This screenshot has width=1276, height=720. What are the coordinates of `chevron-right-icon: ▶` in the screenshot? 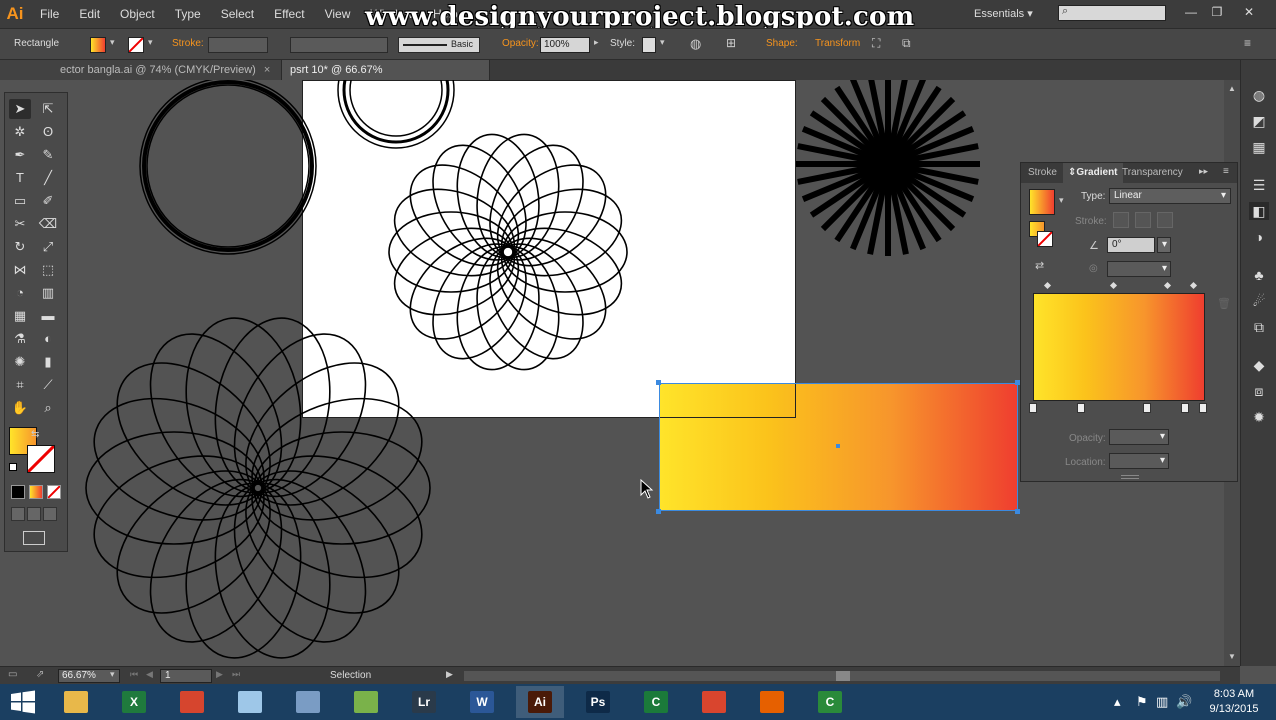 It's located at (449, 674).